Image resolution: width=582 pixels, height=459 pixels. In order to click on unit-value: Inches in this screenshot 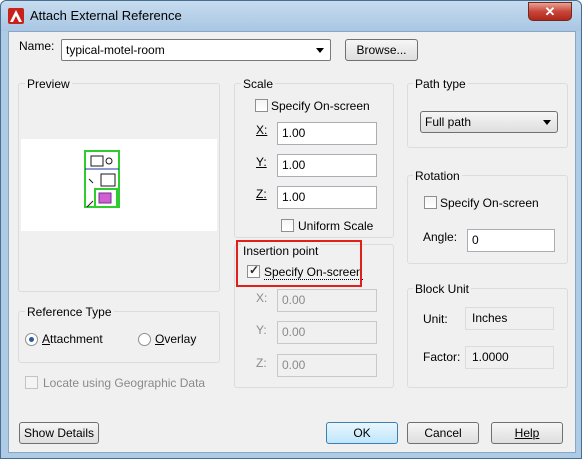, I will do `click(509, 318)`.